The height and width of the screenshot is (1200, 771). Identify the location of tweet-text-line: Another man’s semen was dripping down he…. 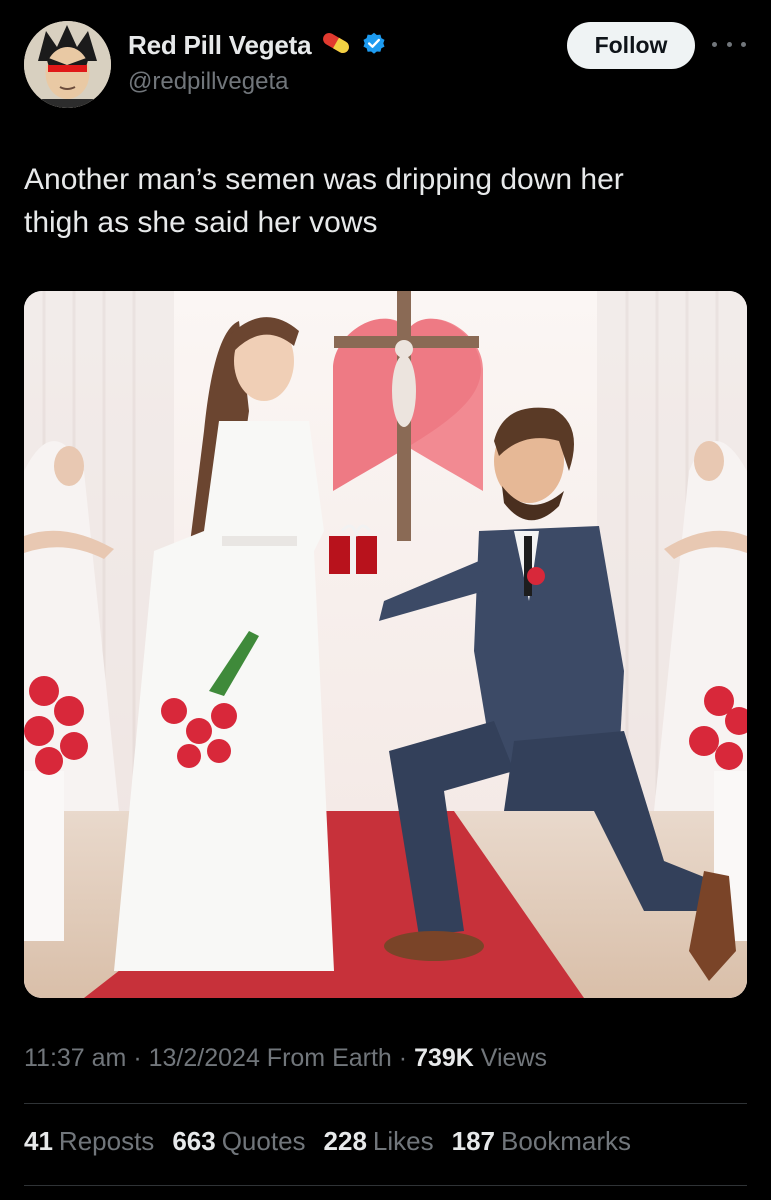
(324, 179).